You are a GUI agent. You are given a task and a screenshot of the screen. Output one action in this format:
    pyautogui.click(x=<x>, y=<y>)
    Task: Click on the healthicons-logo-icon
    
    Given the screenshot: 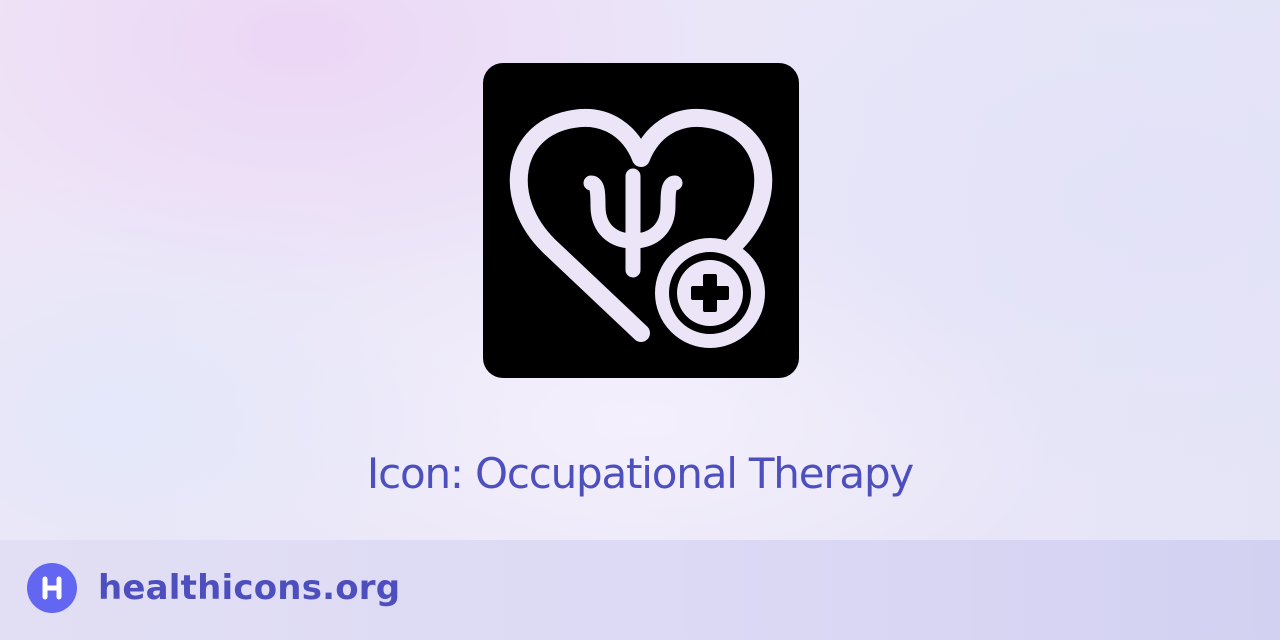 What is the action you would take?
    pyautogui.click(x=52, y=588)
    